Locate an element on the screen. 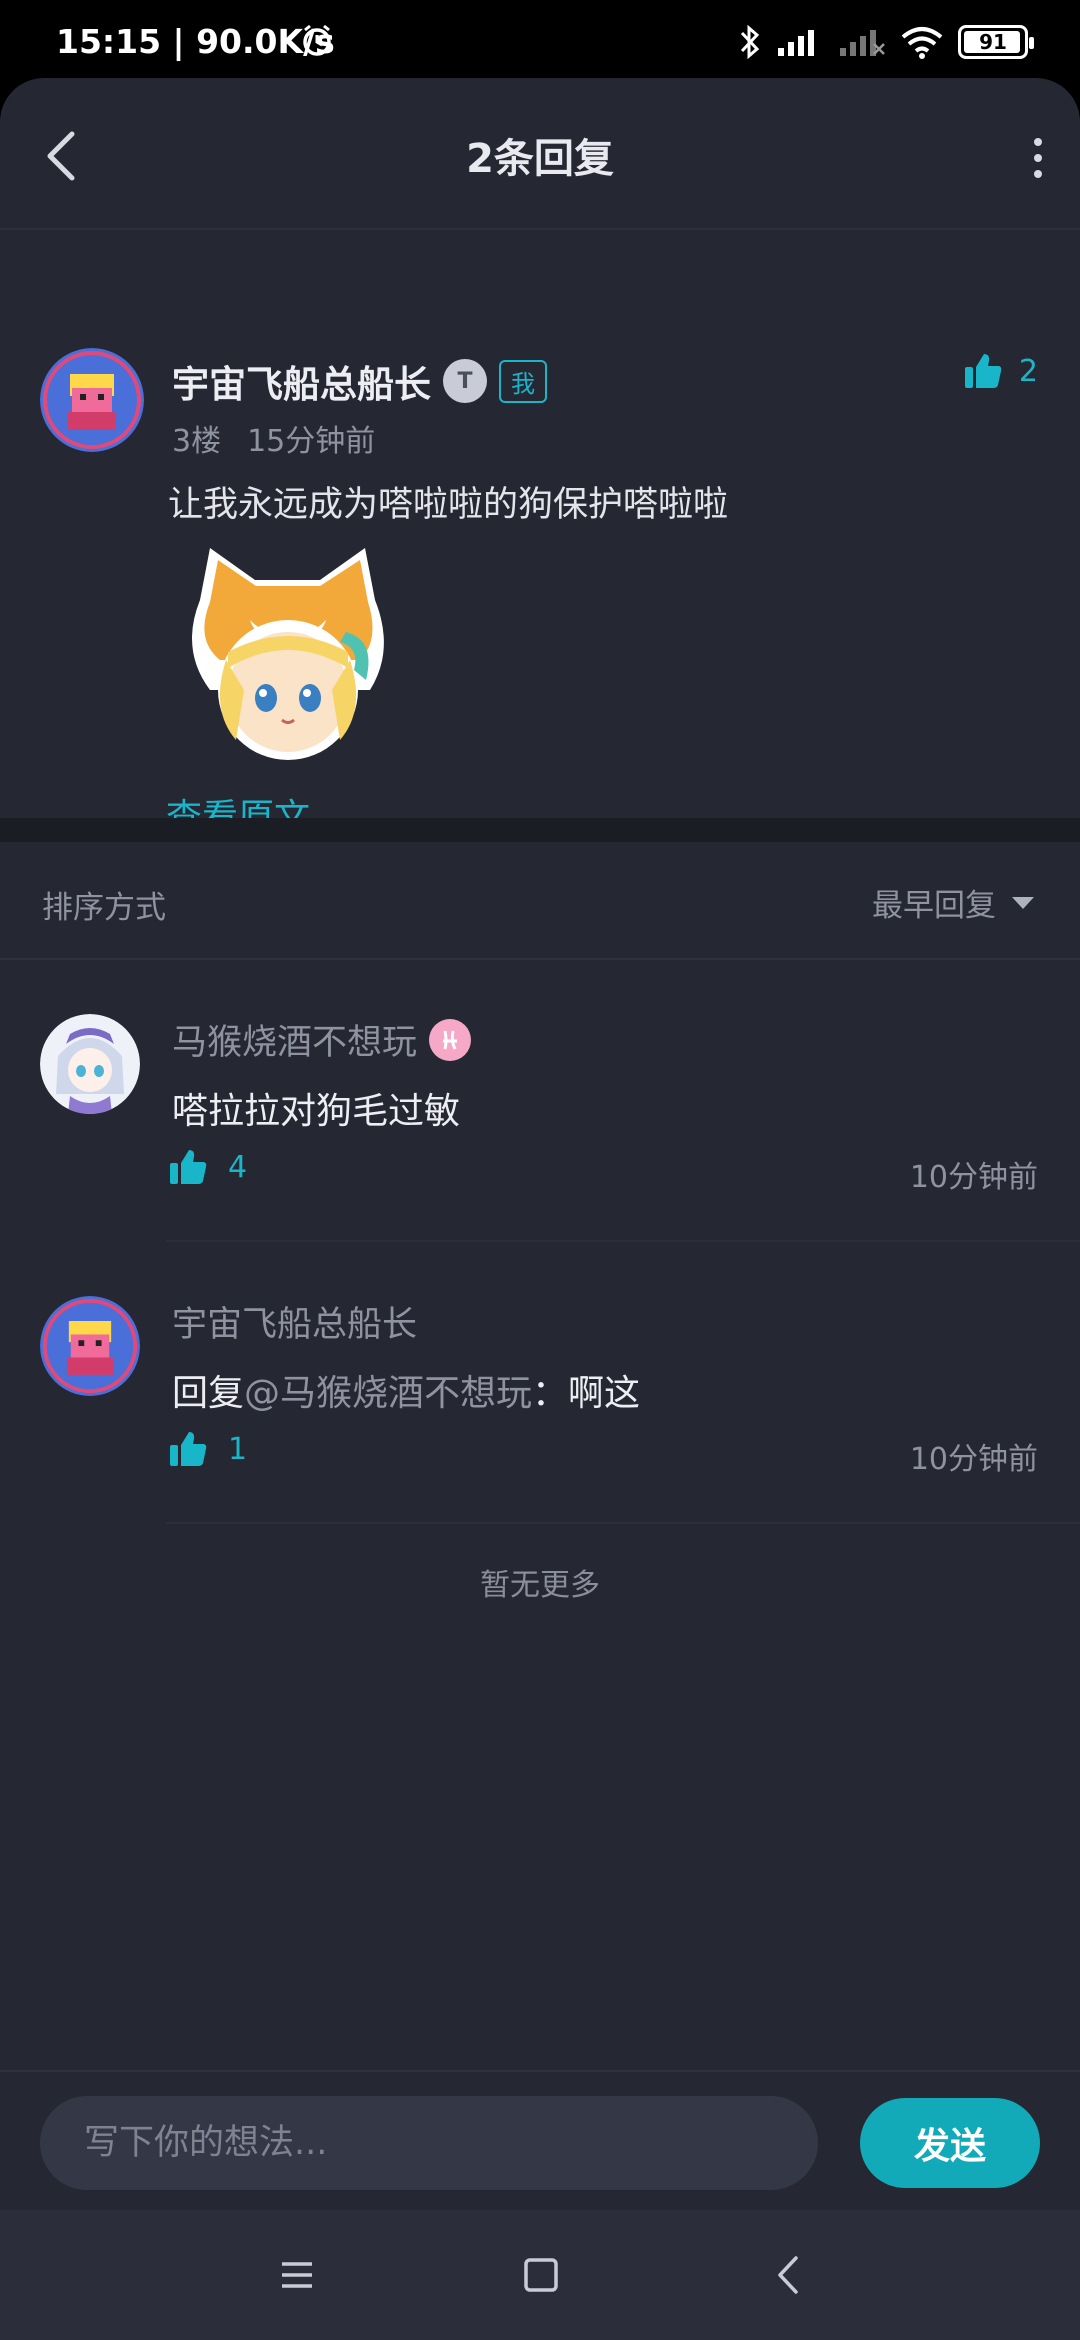 This screenshot has height=2340, width=1080. reply-author: 马猴烧酒不想玩 is located at coordinates (322, 1039).